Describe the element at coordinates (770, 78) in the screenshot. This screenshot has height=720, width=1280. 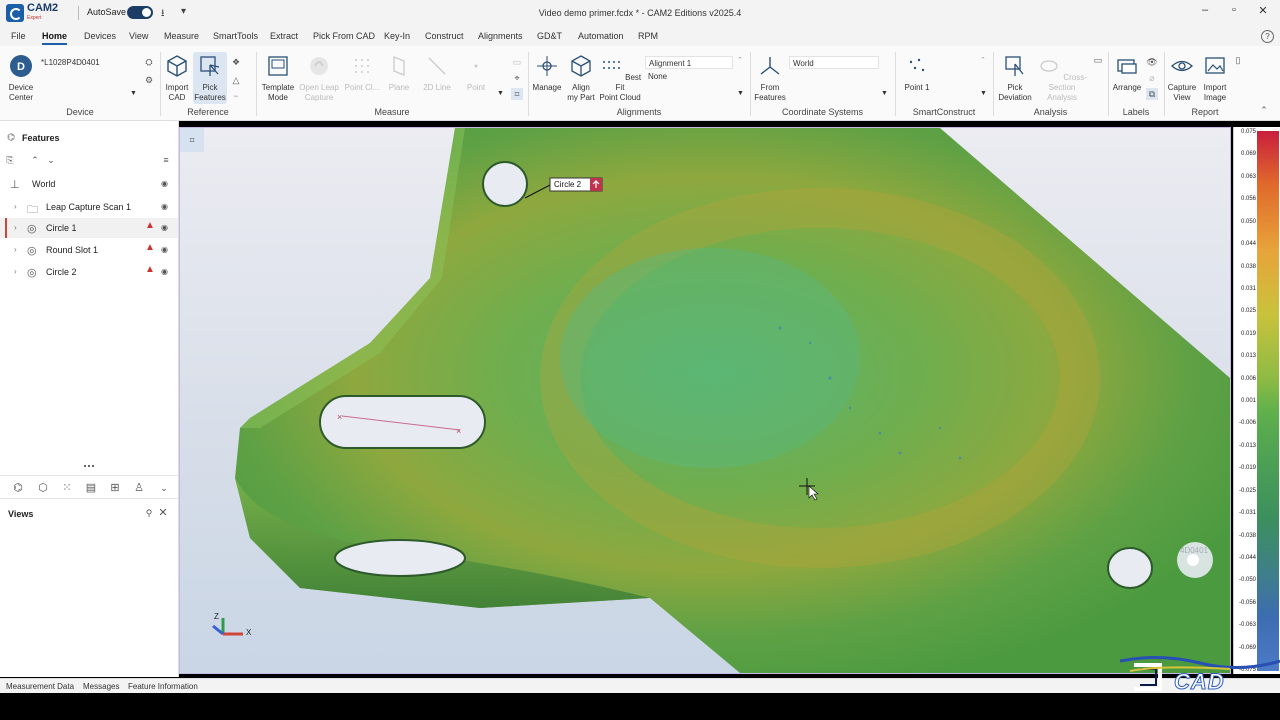
I see `from-features-button: From Features` at that location.